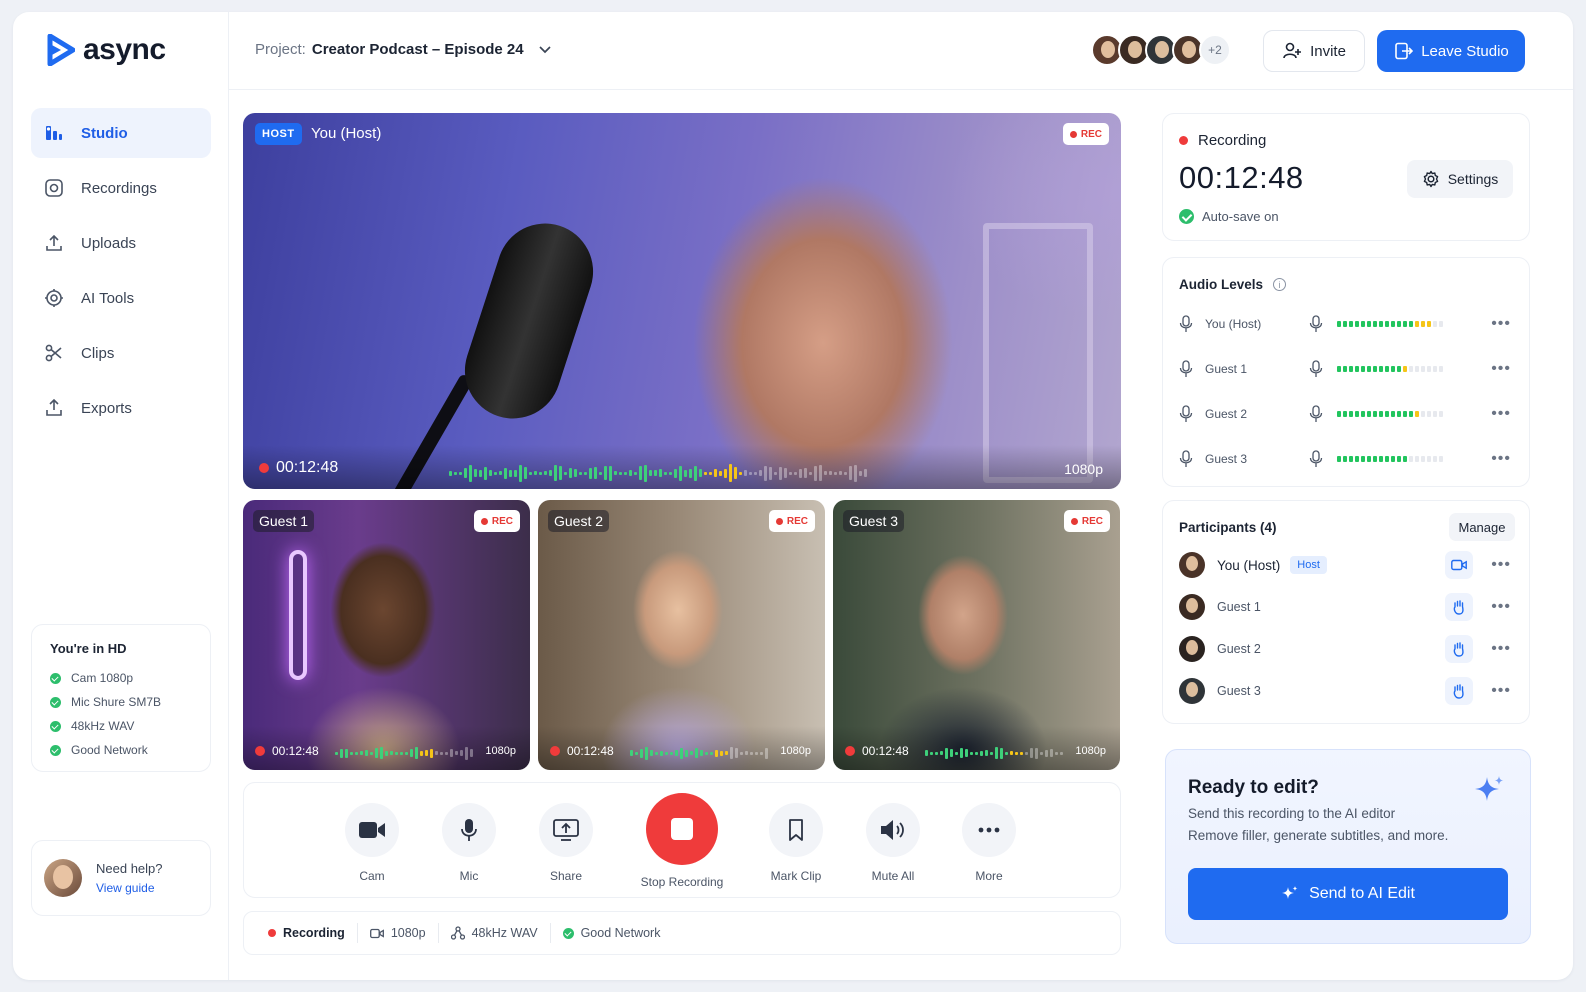 This screenshot has width=1586, height=992. What do you see at coordinates (54, 408) in the screenshot?
I see `export-icon` at bounding box center [54, 408].